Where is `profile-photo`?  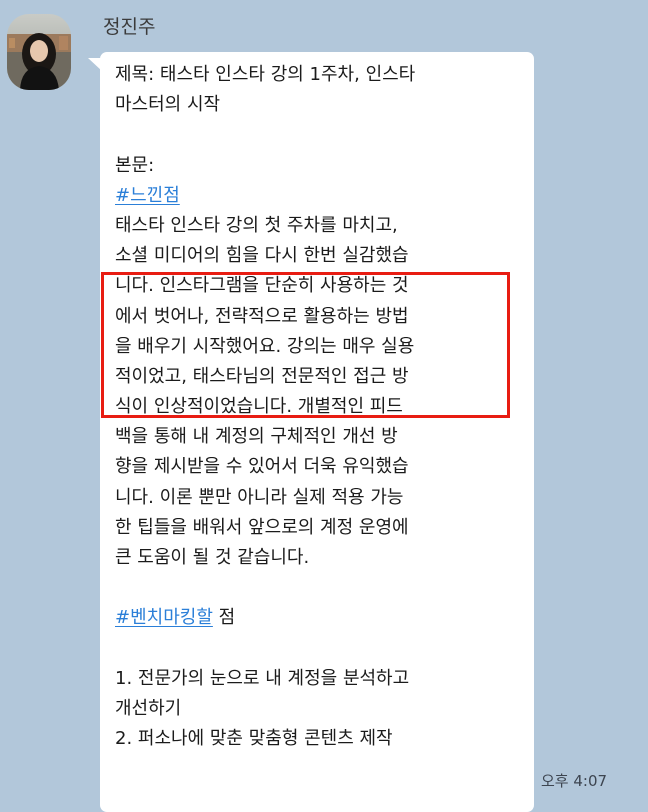 profile-photo is located at coordinates (39, 52).